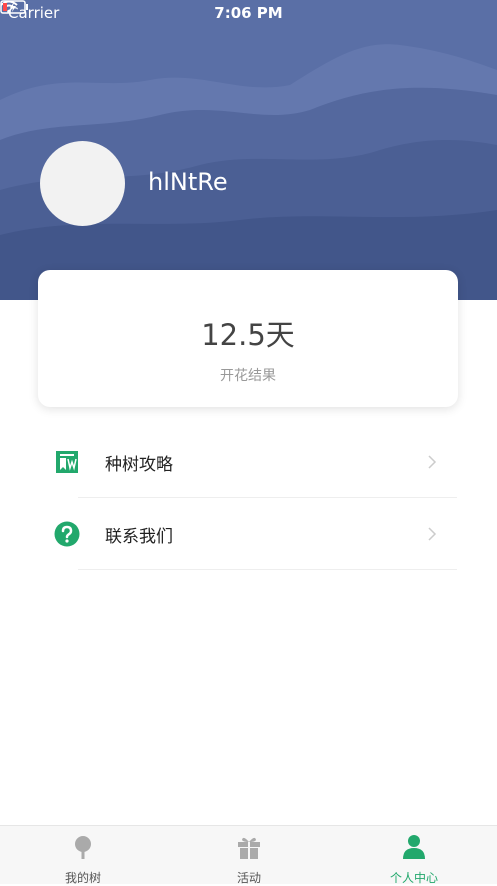 The width and height of the screenshot is (497, 886). What do you see at coordinates (248, 335) in the screenshot?
I see `bloom-days-value: 12.5天` at bounding box center [248, 335].